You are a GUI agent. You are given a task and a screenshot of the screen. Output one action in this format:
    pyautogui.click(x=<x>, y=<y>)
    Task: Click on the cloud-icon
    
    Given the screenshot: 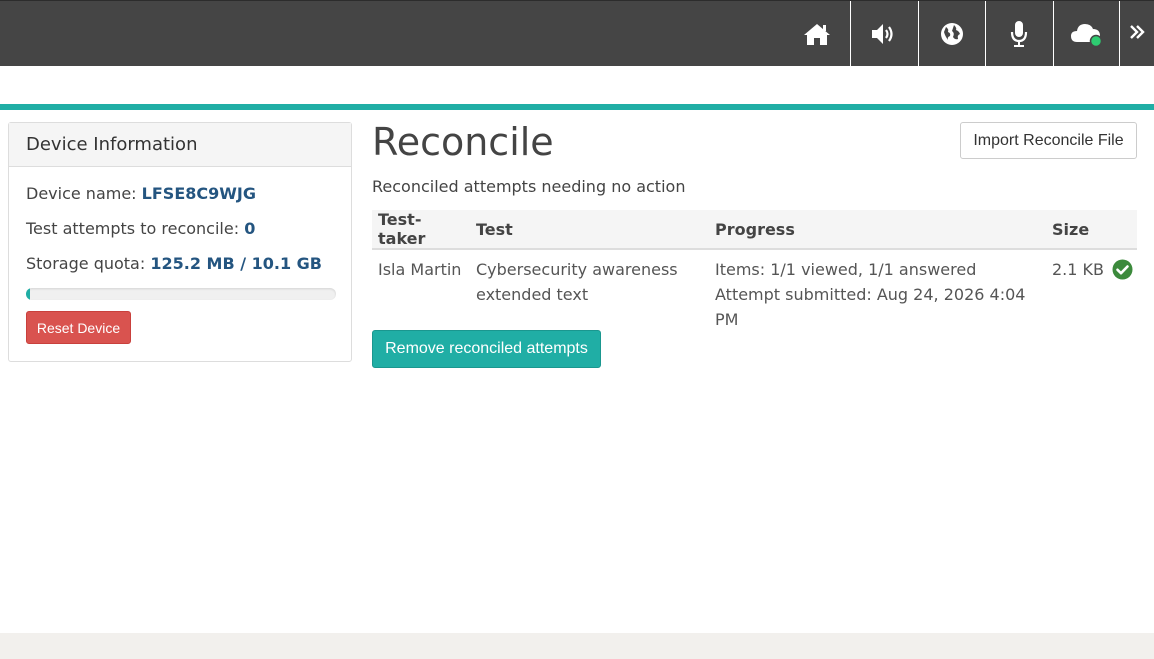 What is the action you would take?
    pyautogui.click(x=1087, y=34)
    